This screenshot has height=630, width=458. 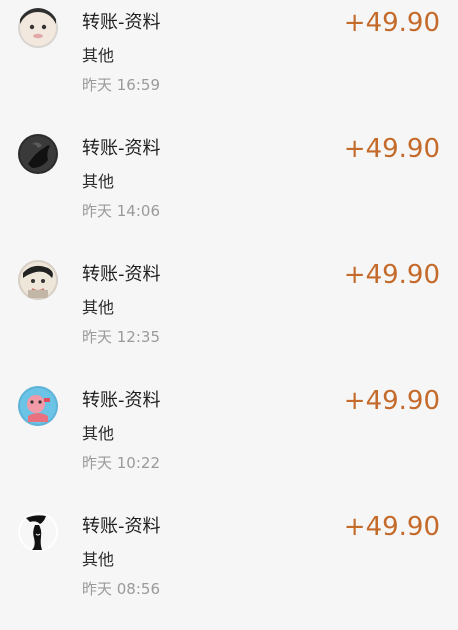 What do you see at coordinates (121, 463) in the screenshot?
I see `transaction-time: 昨天 10:22` at bounding box center [121, 463].